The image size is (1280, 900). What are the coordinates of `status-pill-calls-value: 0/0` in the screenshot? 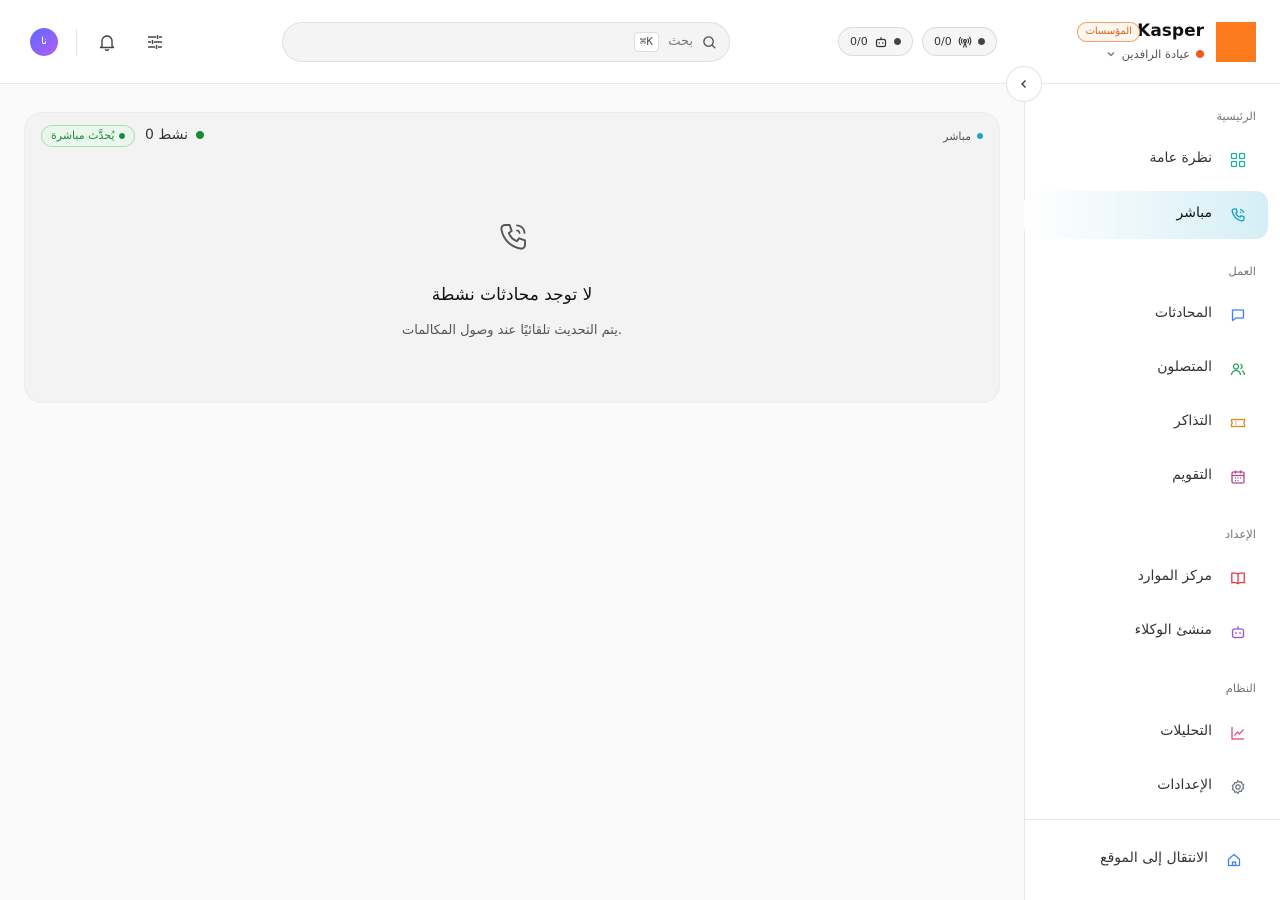 It's located at (943, 41).